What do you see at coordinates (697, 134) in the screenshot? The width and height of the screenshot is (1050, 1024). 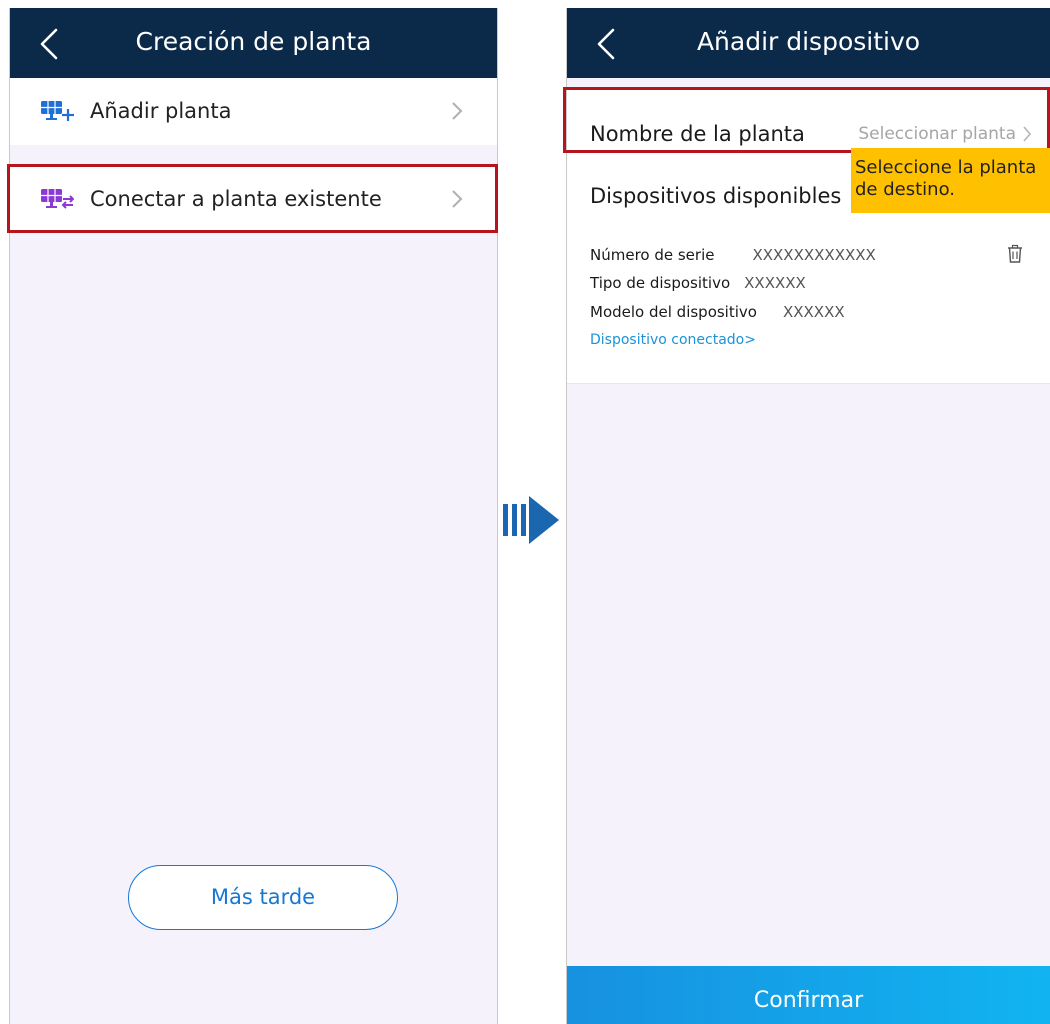 I see `plant-name-label: Nombre de la planta` at bounding box center [697, 134].